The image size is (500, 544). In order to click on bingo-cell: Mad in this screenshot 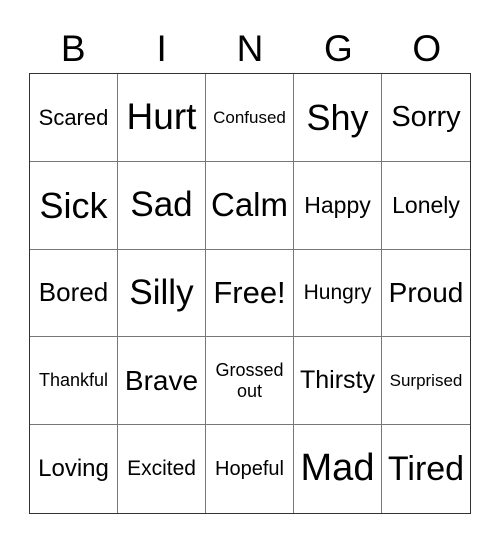, I will do `click(338, 469)`.